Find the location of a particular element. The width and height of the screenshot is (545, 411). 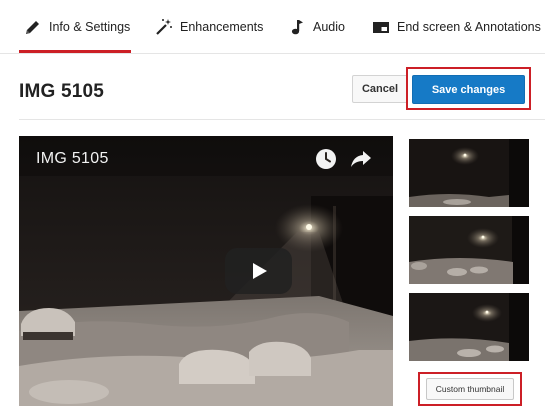

pencil-icon is located at coordinates (33, 27).